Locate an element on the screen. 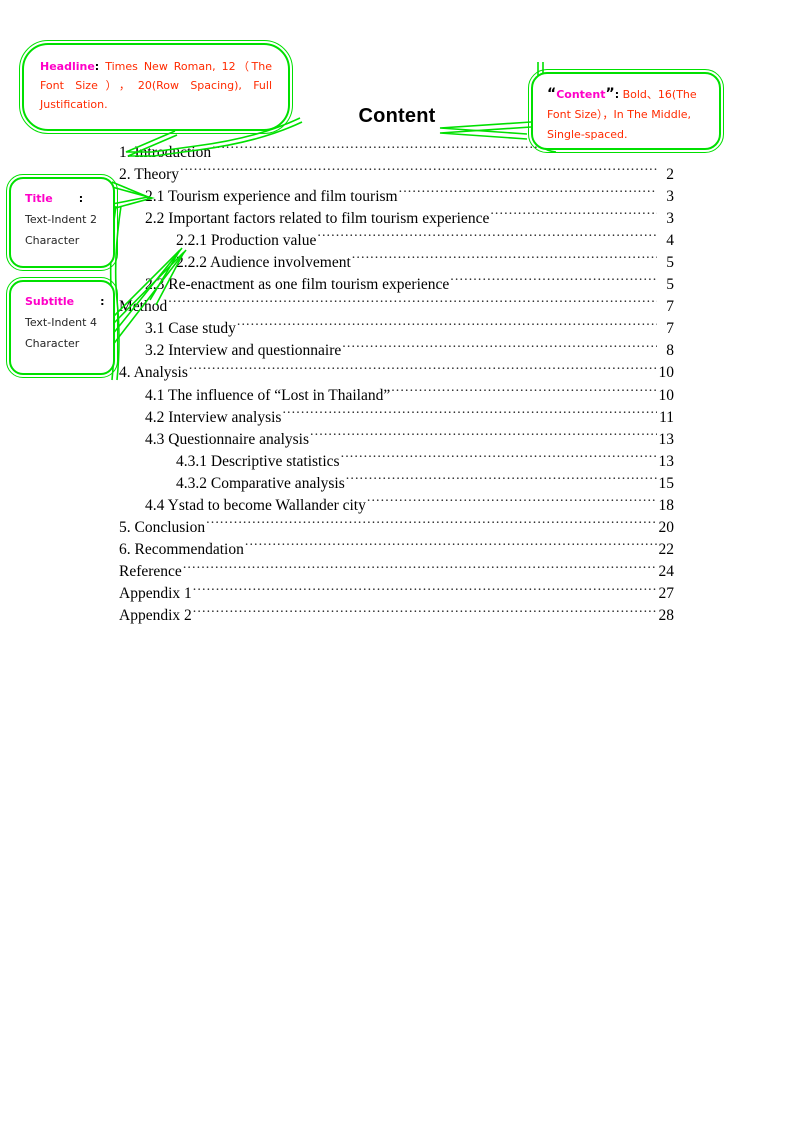 The height and width of the screenshot is (1123, 794). toc-entry-label: 6. Recommendation is located at coordinates (181, 550).